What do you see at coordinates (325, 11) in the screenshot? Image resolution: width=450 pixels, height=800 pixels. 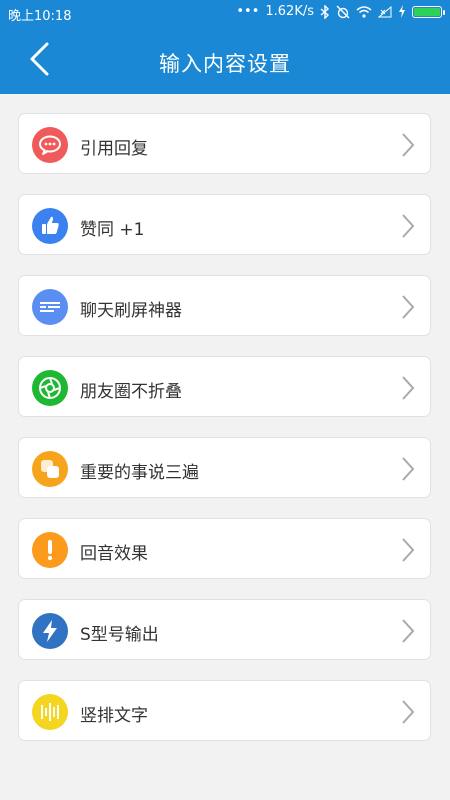 I see `bluetooth-icon` at bounding box center [325, 11].